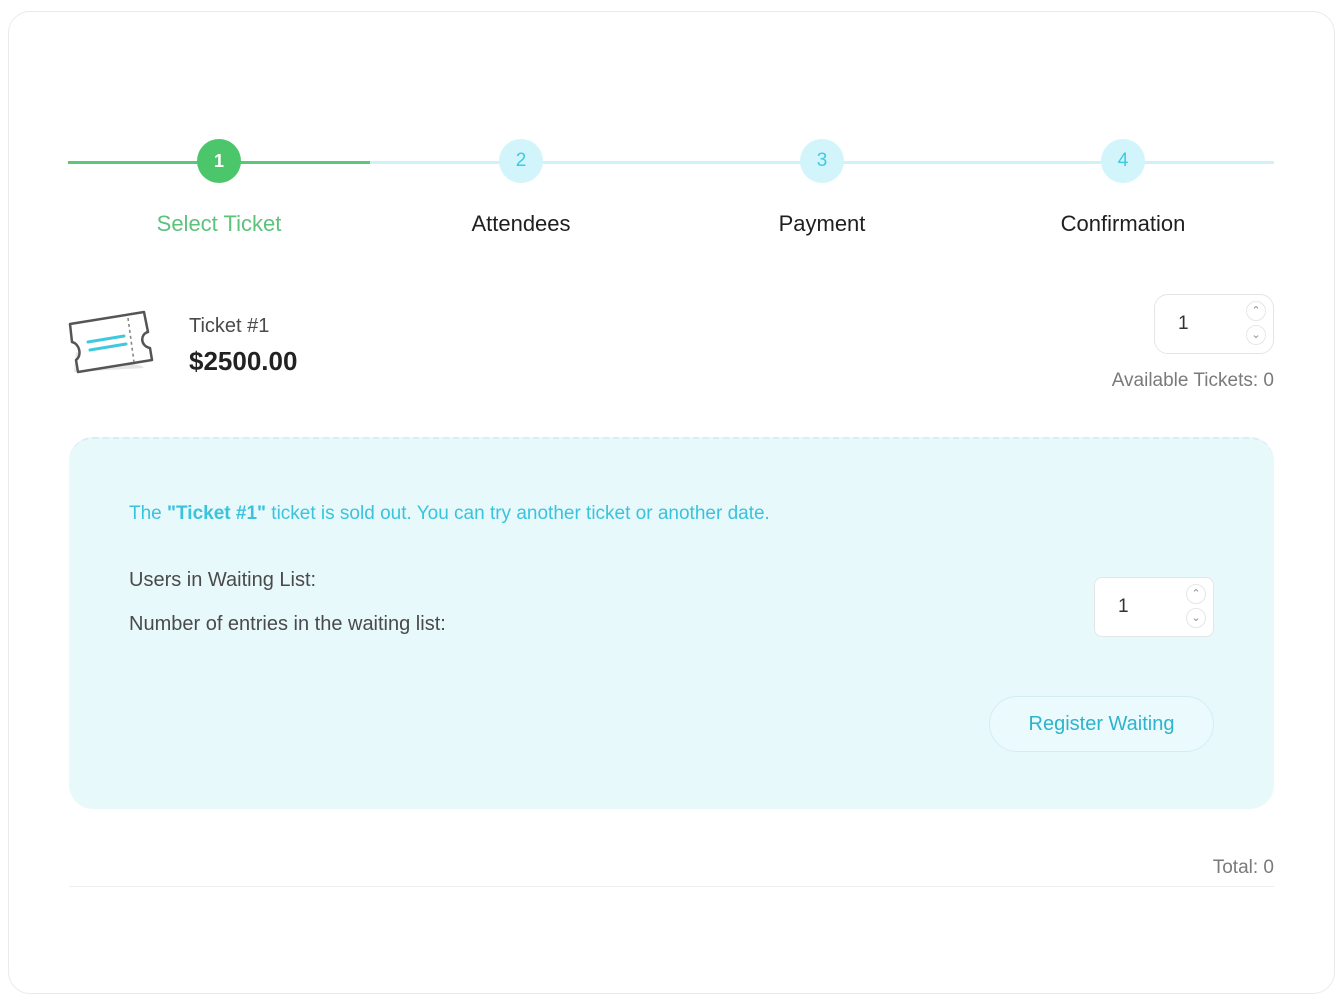  I want to click on step-label: Select Ticket, so click(219, 223).